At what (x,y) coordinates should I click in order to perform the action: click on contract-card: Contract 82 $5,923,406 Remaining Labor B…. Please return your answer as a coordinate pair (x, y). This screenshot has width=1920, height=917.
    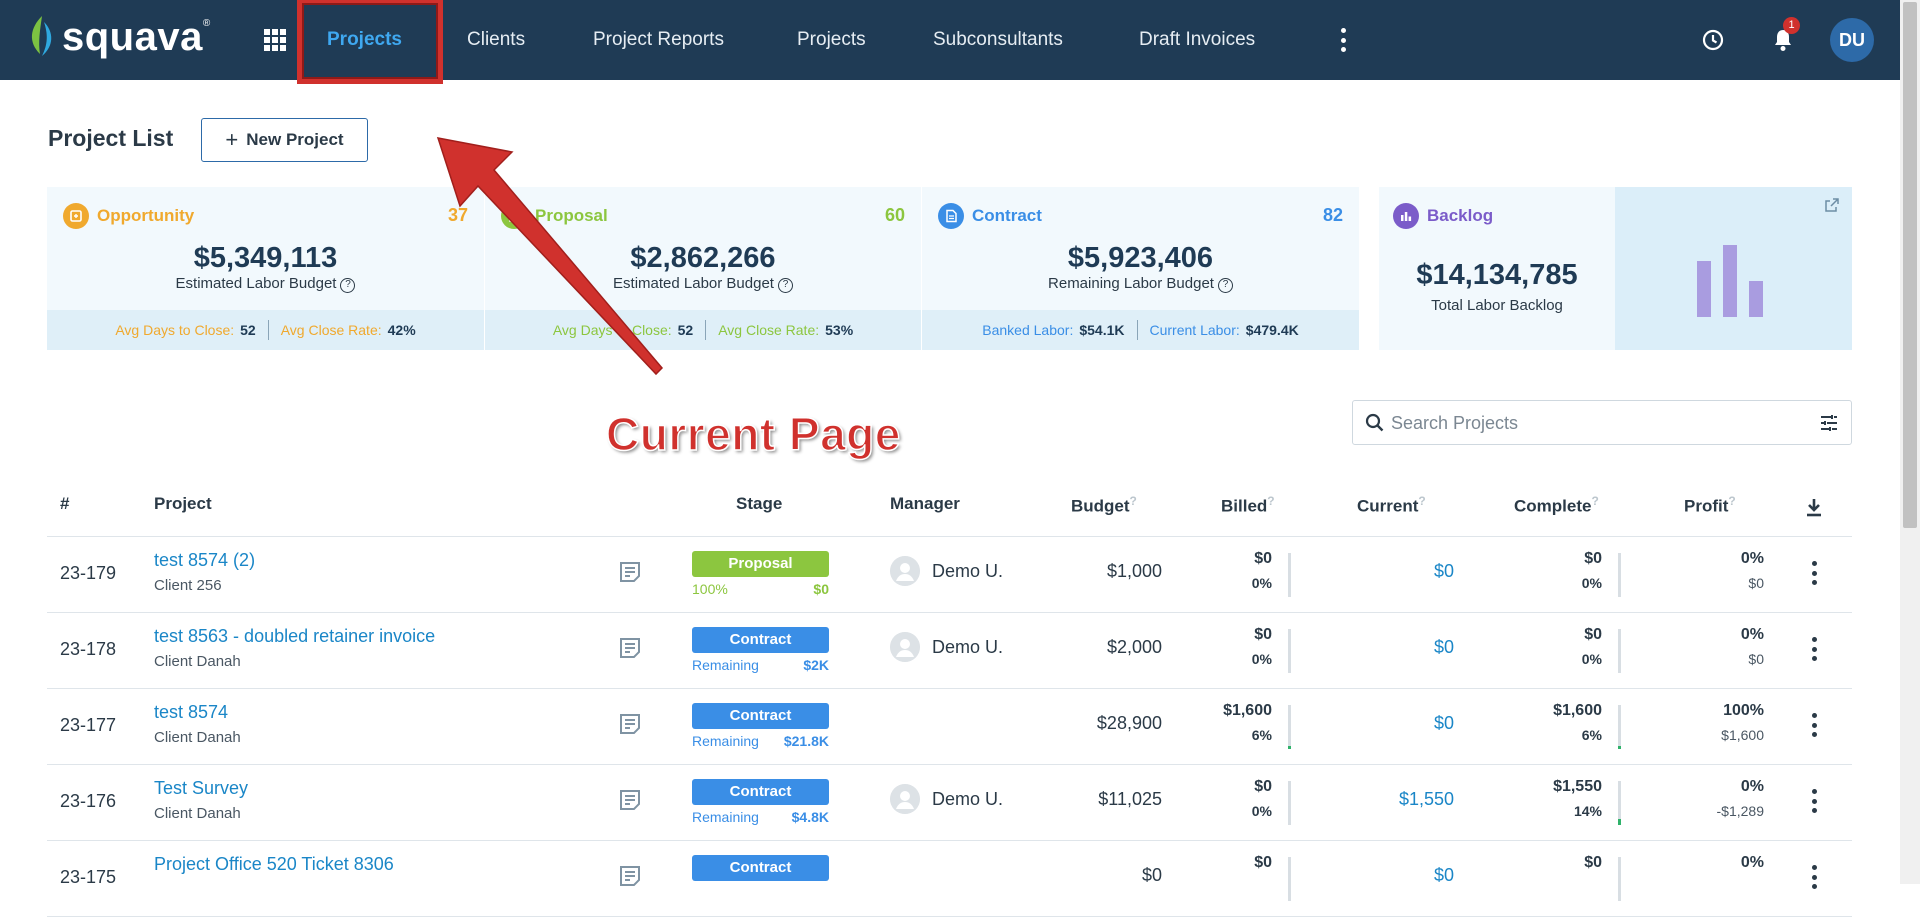
    Looking at the image, I should click on (1140, 268).